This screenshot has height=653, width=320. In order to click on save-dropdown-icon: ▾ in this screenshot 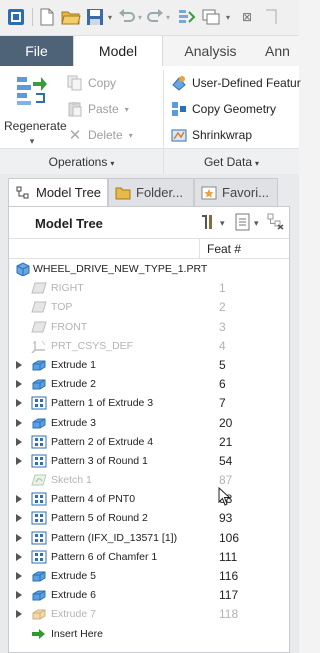, I will do `click(110, 17)`.